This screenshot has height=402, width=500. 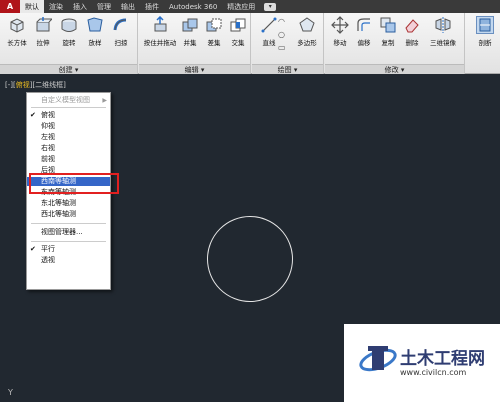 What do you see at coordinates (340, 25) in the screenshot?
I see `move-icon` at bounding box center [340, 25].